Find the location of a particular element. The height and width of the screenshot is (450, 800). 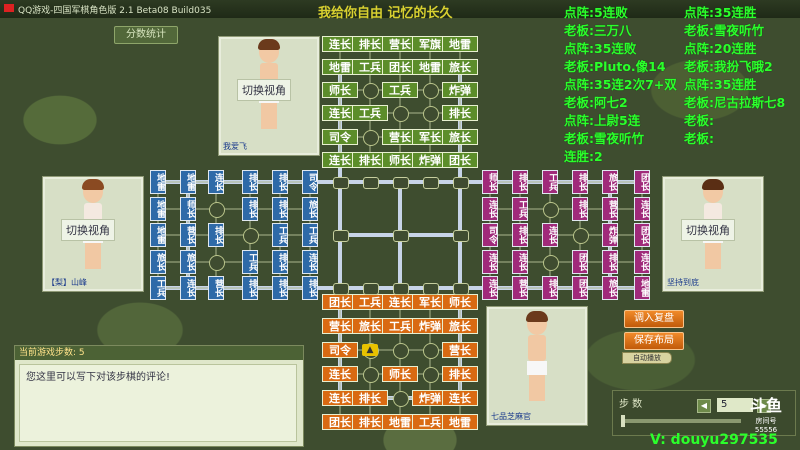

step-back-button: ◀ is located at coordinates (704, 406).